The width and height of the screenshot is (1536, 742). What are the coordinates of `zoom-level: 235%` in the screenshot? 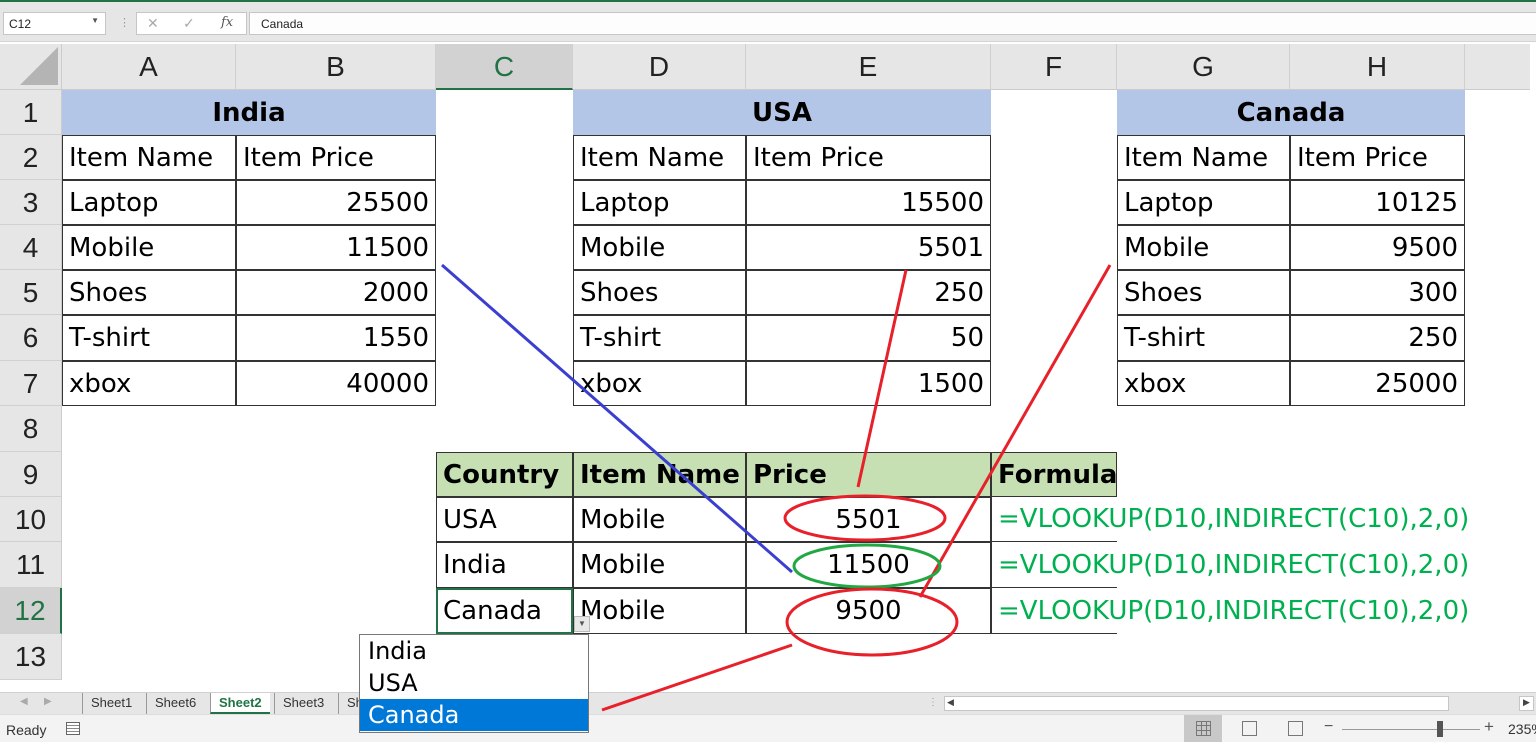 It's located at (1522, 729).